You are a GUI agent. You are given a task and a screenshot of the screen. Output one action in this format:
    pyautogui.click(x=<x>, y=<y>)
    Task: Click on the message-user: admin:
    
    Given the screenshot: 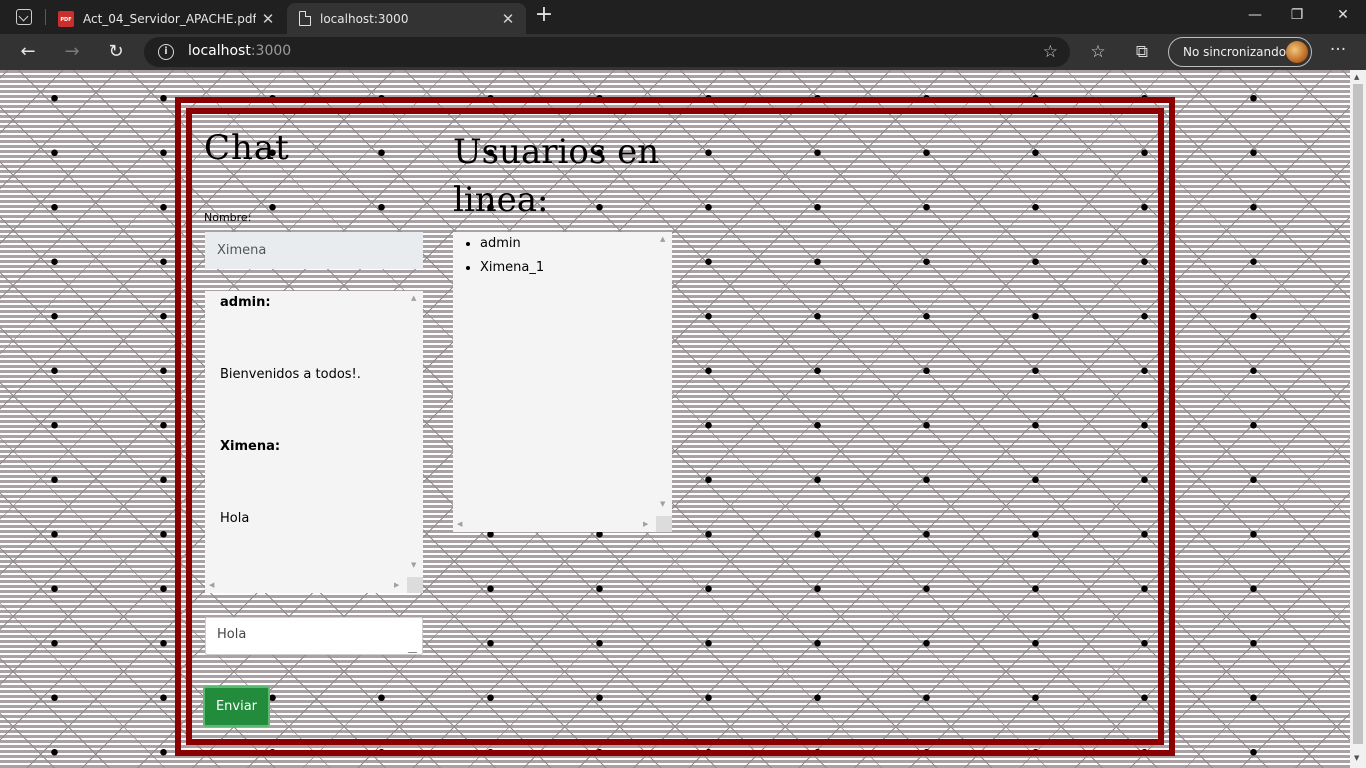 What is the action you would take?
    pyautogui.click(x=245, y=302)
    